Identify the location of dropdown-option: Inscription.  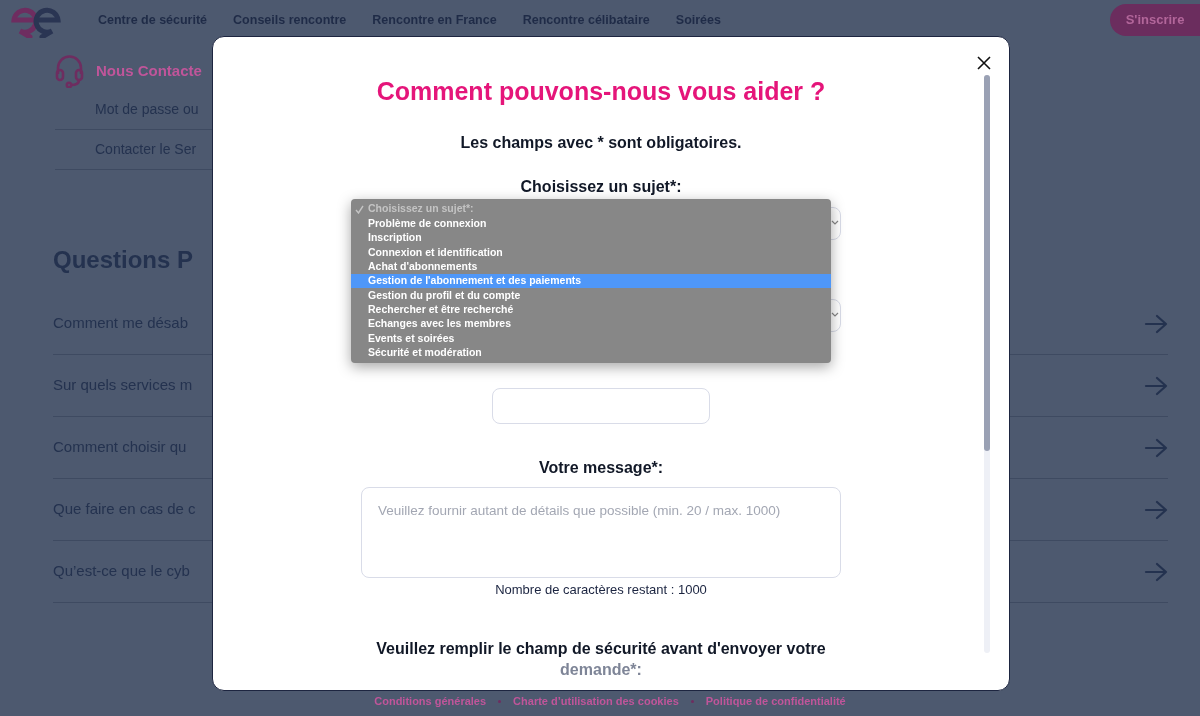
(591, 238).